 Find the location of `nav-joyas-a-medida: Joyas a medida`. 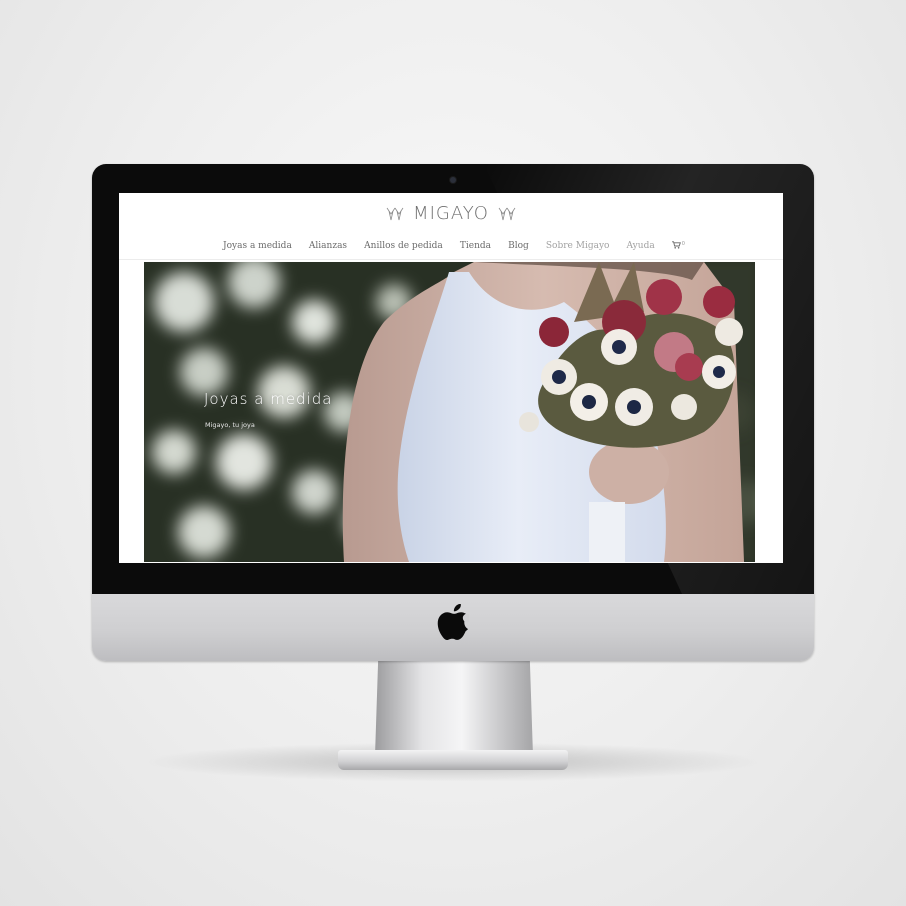

nav-joyas-a-medida: Joyas a medida is located at coordinates (257, 246).